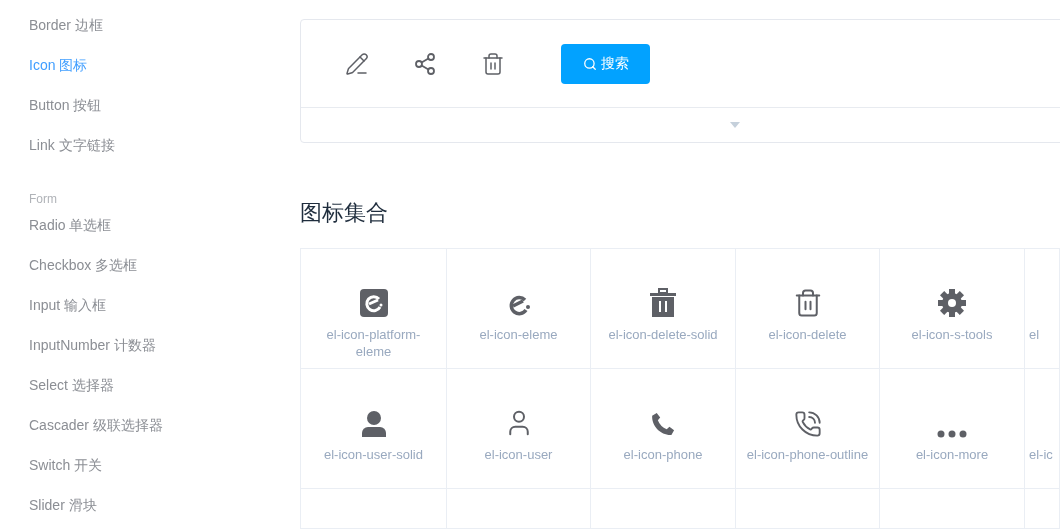 Image resolution: width=1060 pixels, height=529 pixels. Describe the element at coordinates (605, 63) in the screenshot. I see `search-button: 搜索` at that location.